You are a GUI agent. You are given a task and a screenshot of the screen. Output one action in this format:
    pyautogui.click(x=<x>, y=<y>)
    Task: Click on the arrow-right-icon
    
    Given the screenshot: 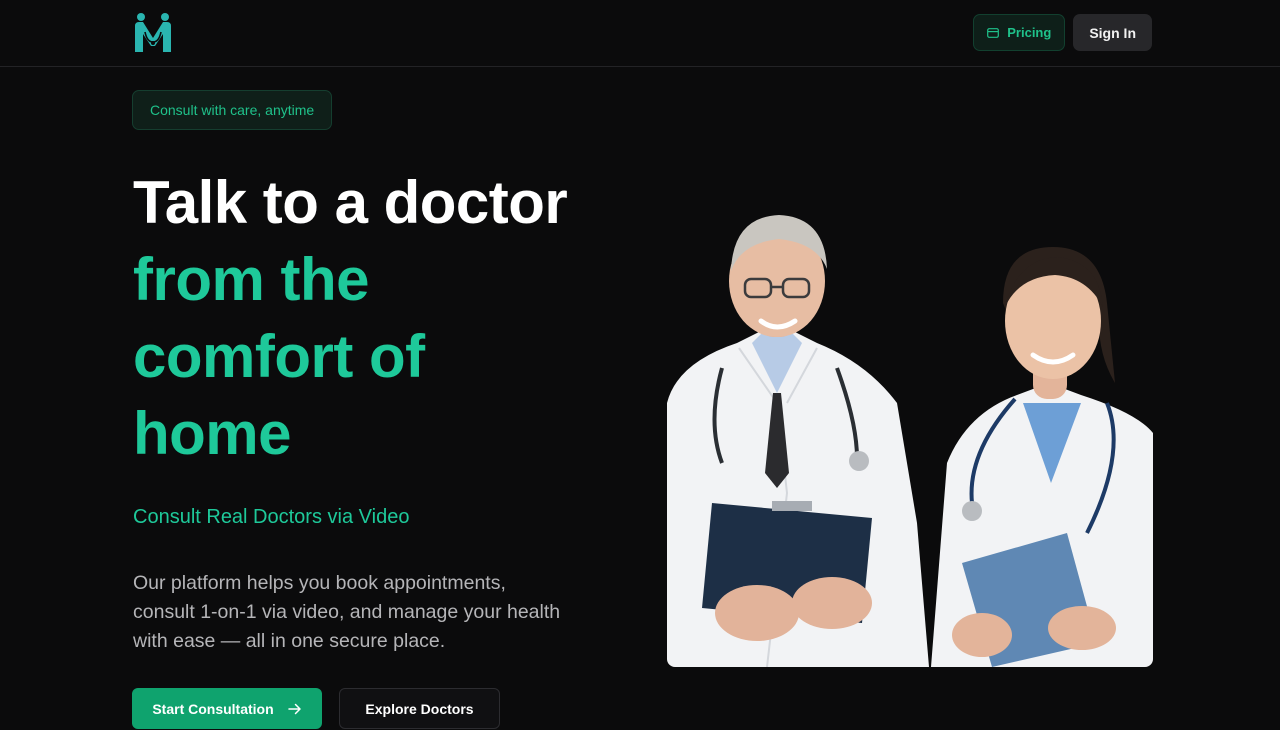 What is the action you would take?
    pyautogui.click(x=294, y=708)
    